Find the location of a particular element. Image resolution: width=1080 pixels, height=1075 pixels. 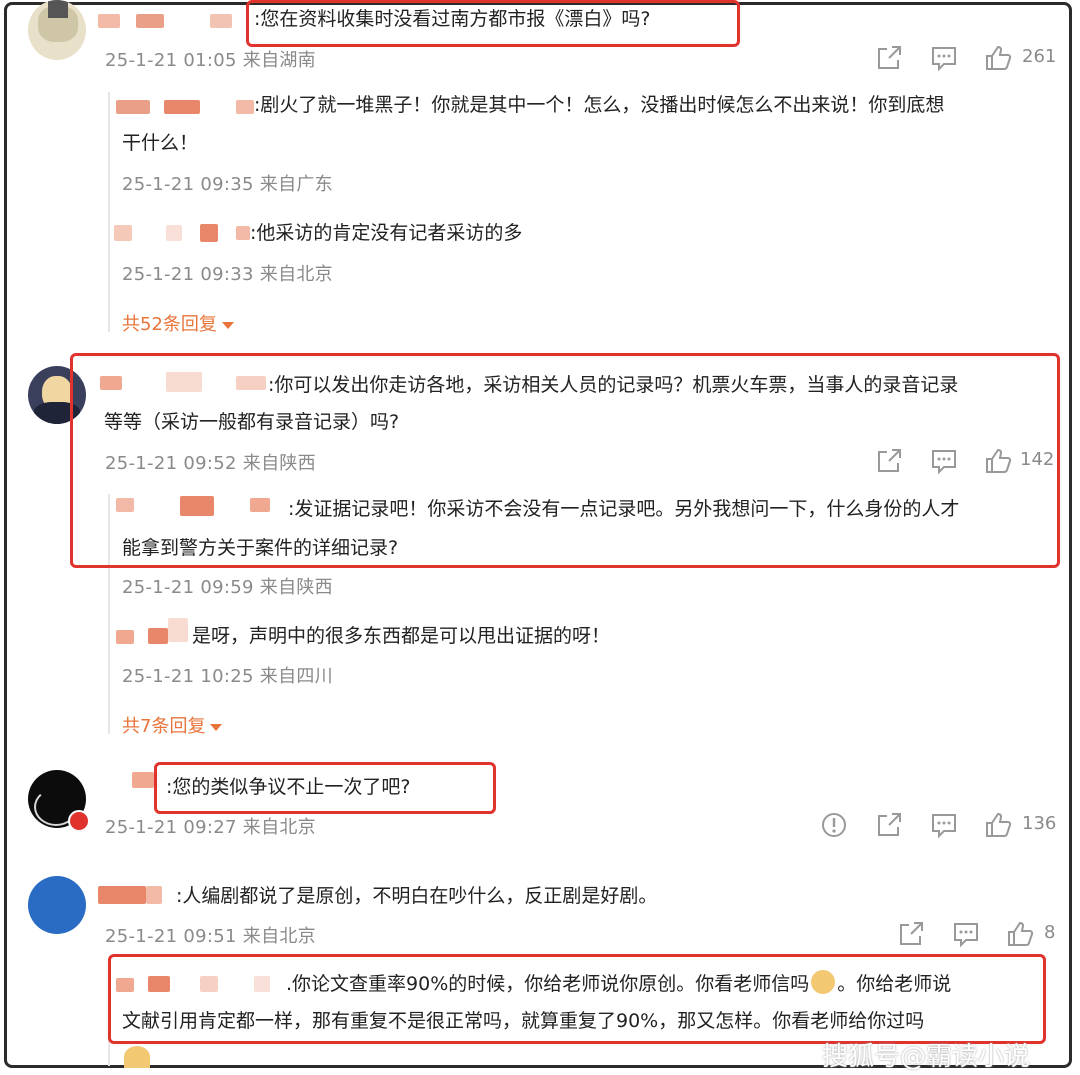

comment-meta: 25-1-21 09:51 来自北京 is located at coordinates (210, 936).